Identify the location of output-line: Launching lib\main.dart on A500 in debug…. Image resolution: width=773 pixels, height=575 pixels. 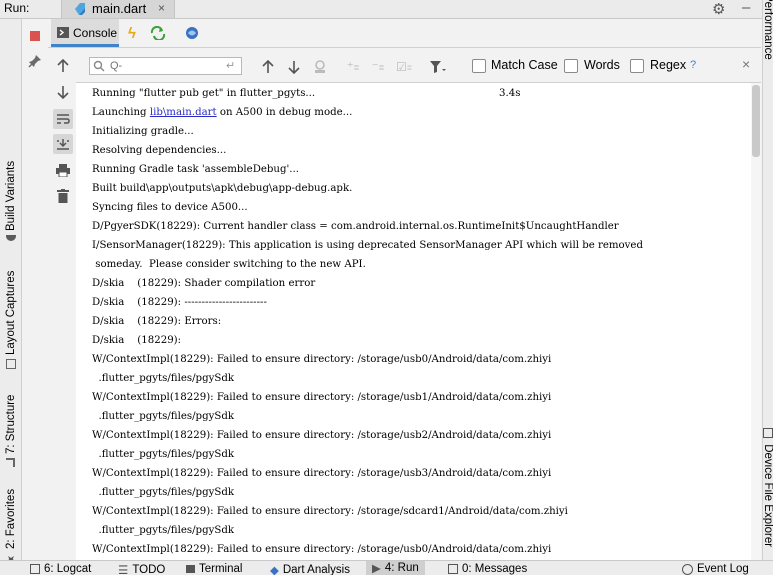
(222, 112).